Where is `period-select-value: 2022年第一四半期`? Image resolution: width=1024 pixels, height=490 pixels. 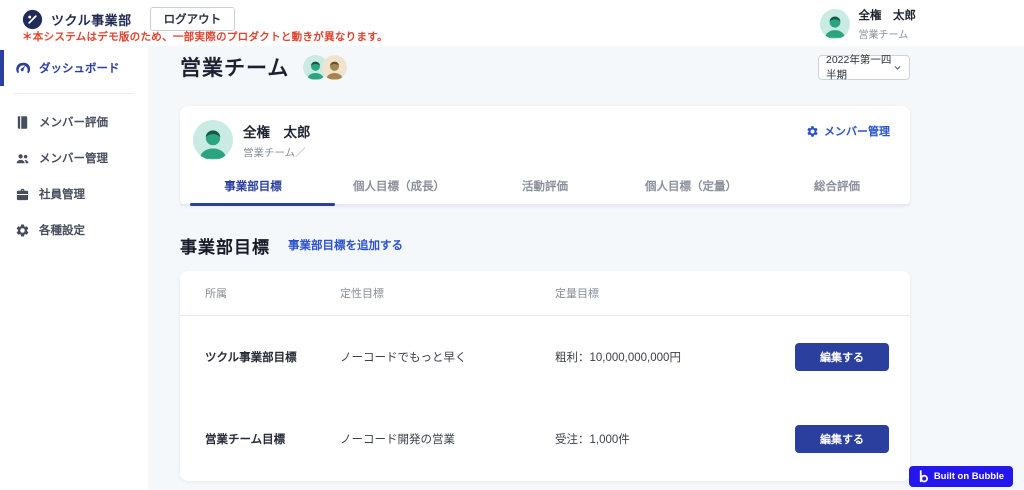 period-select-value: 2022年第一四半期 is located at coordinates (859, 67).